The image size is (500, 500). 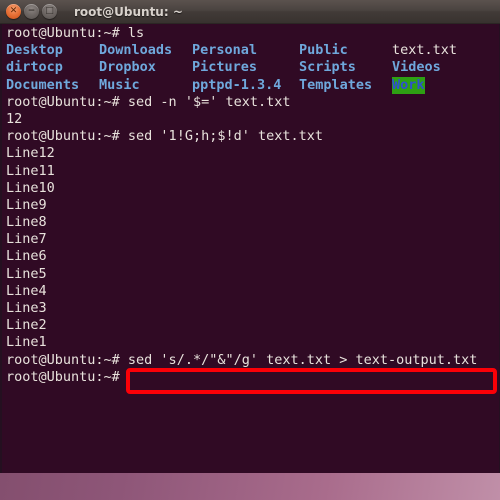 I want to click on ls-output-row: dirtocp Dropbox Pictures Scripts Videos, so click(x=252, y=67).